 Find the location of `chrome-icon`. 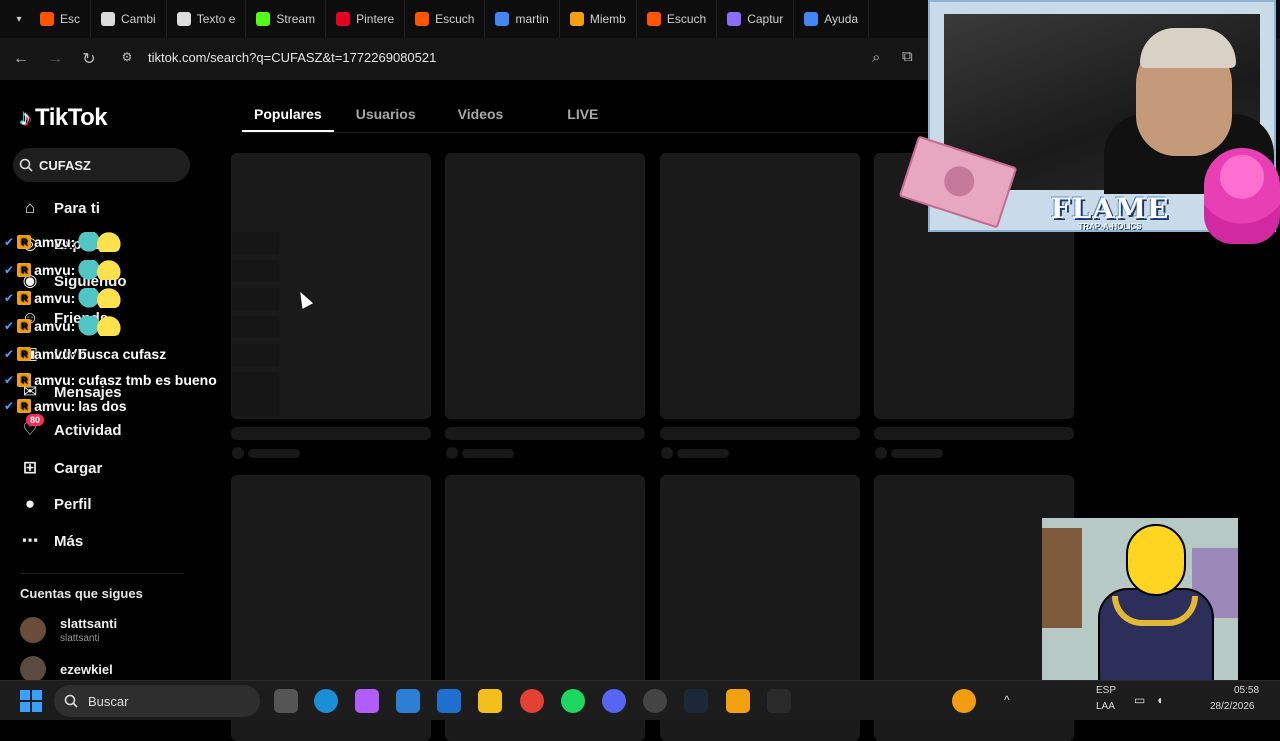

chrome-icon is located at coordinates (532, 701).